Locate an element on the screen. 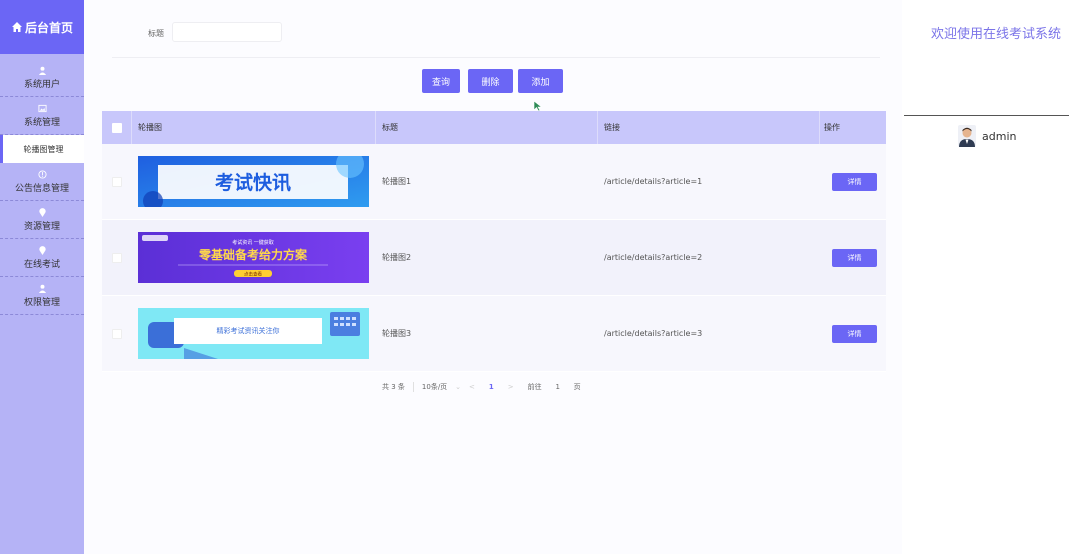  banner-button-text: 点击查看 is located at coordinates (253, 274).